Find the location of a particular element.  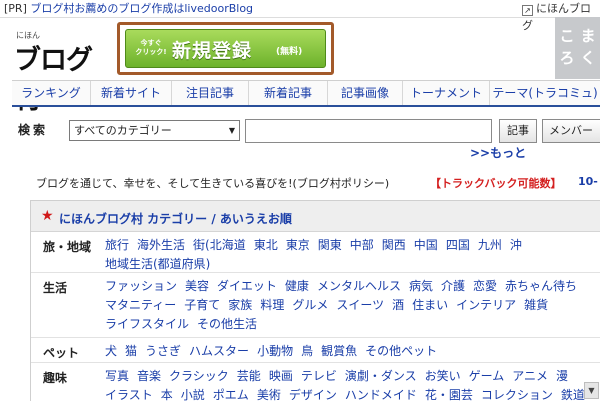

corner-logo-char: ま is located at coordinates (588, 36).